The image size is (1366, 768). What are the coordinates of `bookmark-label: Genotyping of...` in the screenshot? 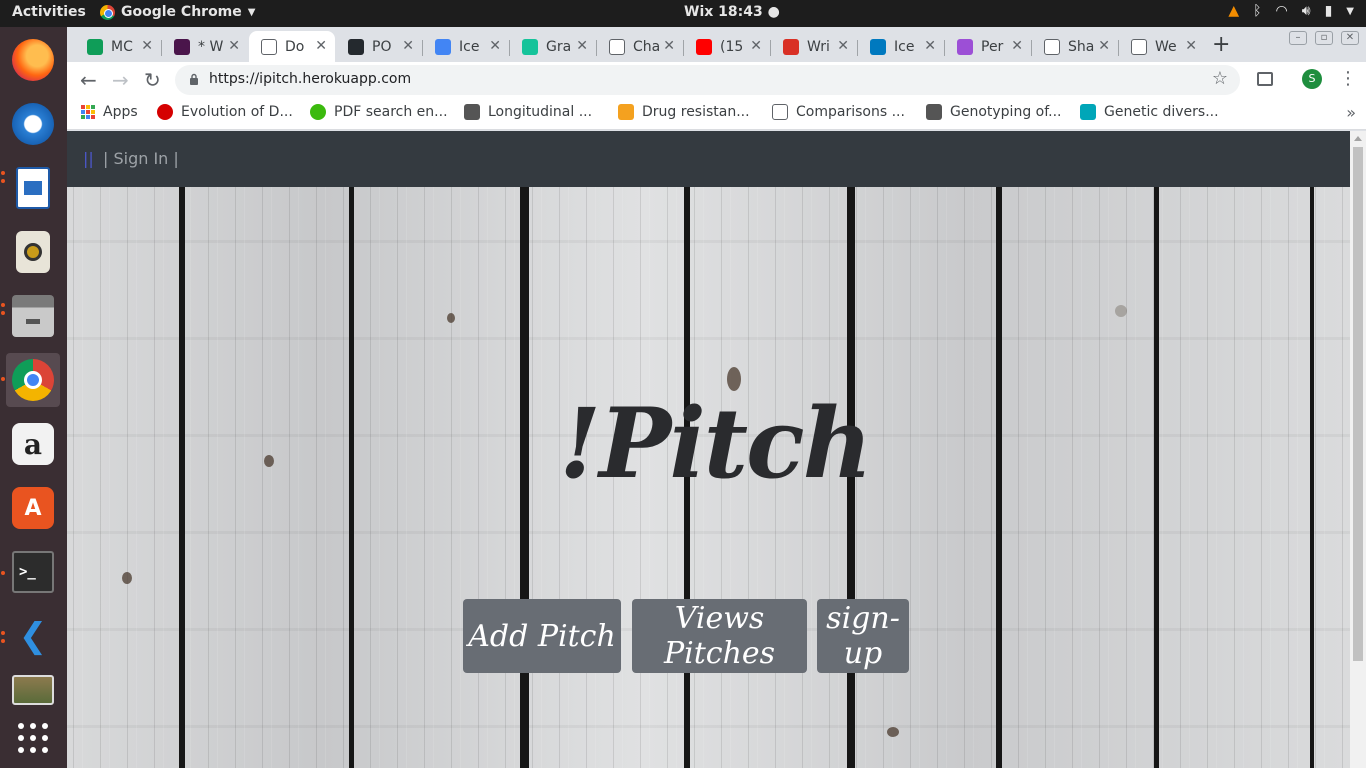 It's located at (1006, 112).